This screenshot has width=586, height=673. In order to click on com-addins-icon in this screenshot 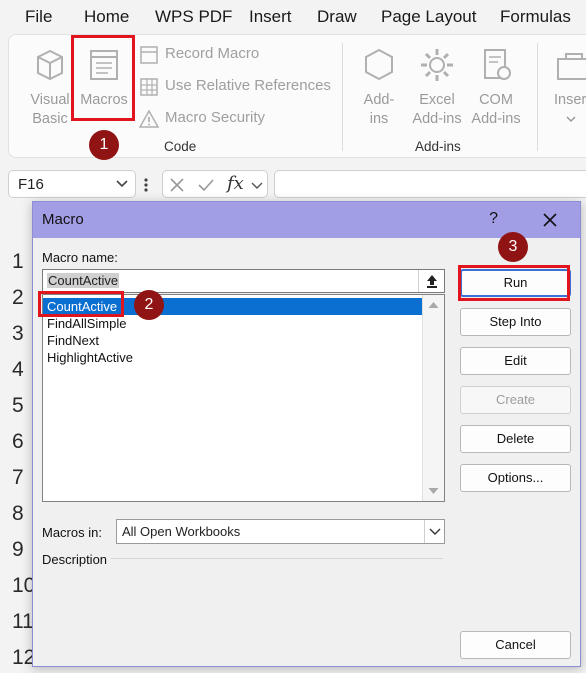, I will do `click(497, 64)`.